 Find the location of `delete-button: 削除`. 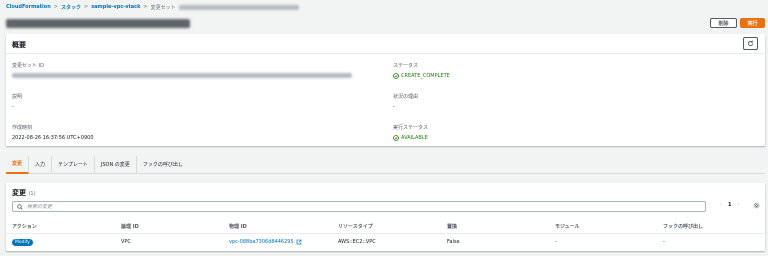

delete-button: 削除 is located at coordinates (723, 23).